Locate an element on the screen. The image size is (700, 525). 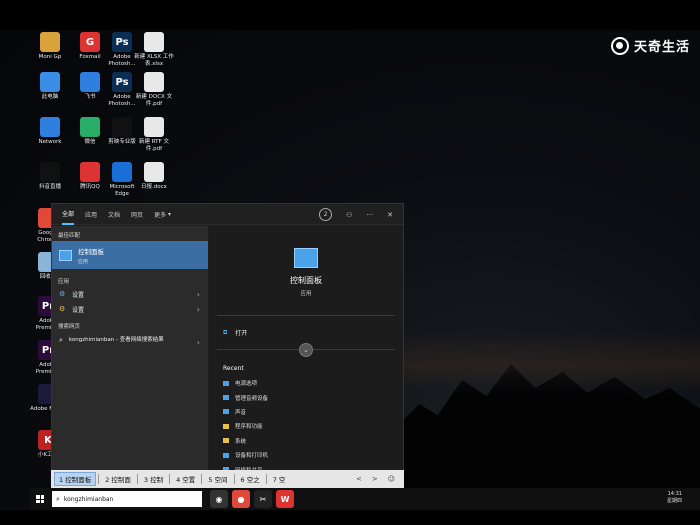
app-result-settings-1: ⚙ 设置 › is located at coordinates (130, 294).